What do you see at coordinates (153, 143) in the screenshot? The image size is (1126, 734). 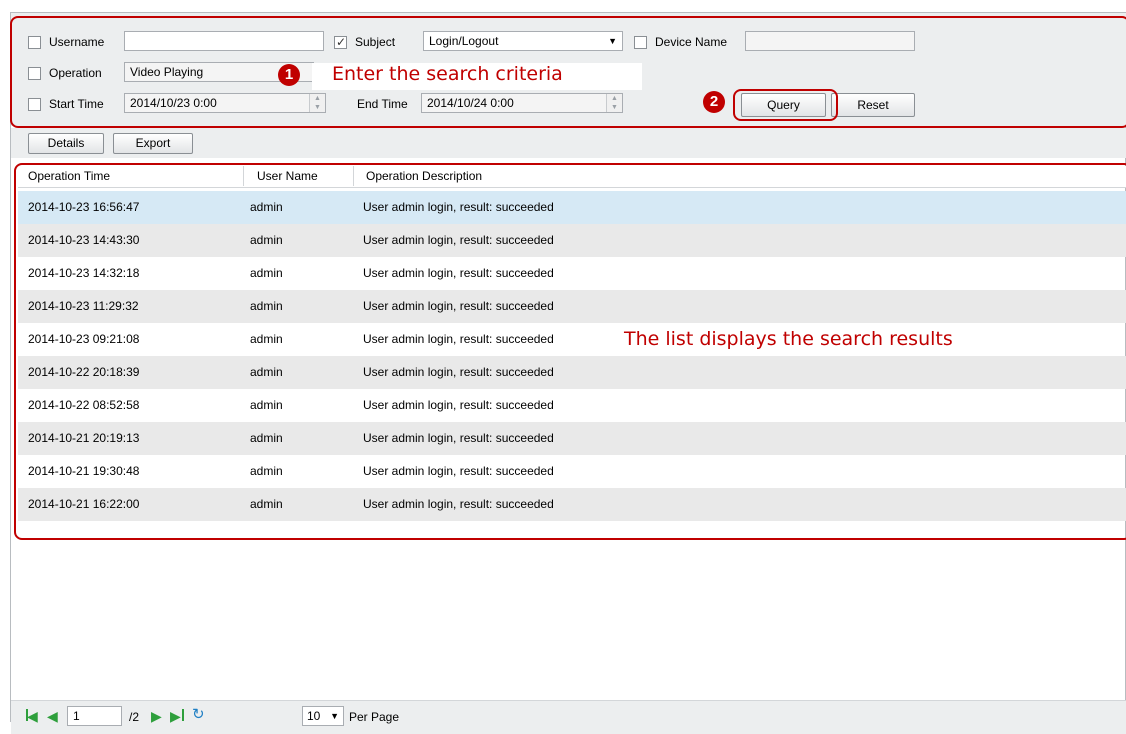 I see `export-button: Export` at bounding box center [153, 143].